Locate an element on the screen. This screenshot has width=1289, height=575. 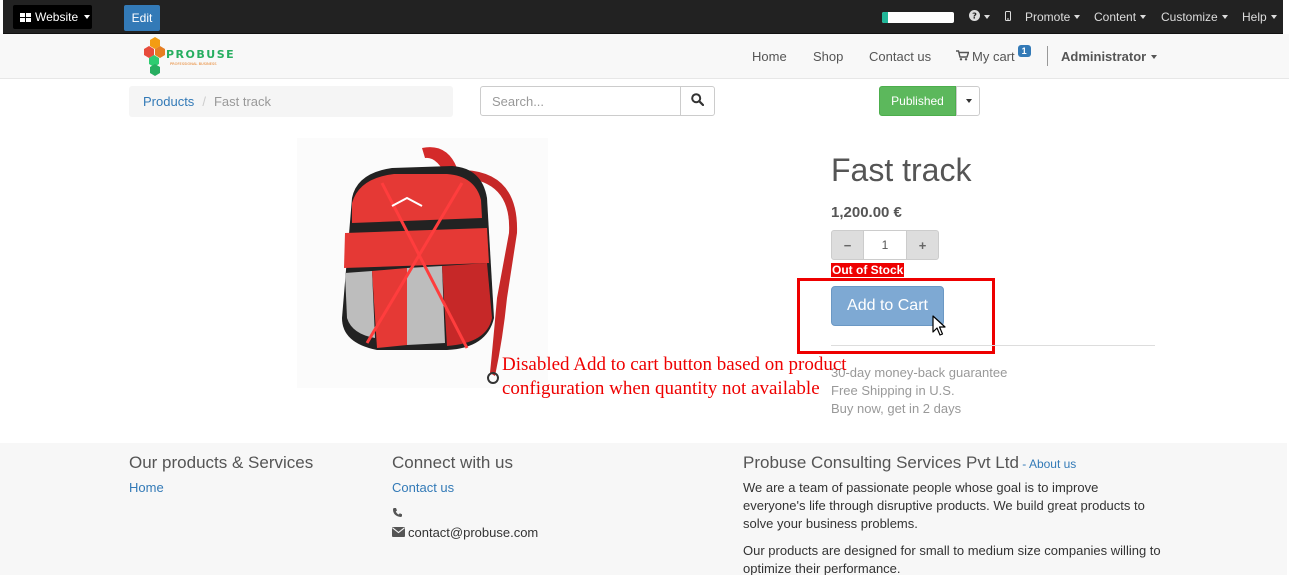
quantity-increase-button: + is located at coordinates (922, 245).